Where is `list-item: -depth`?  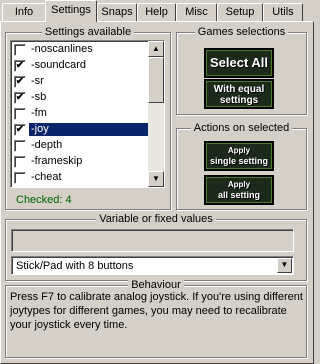 list-item: -depth is located at coordinates (81, 146).